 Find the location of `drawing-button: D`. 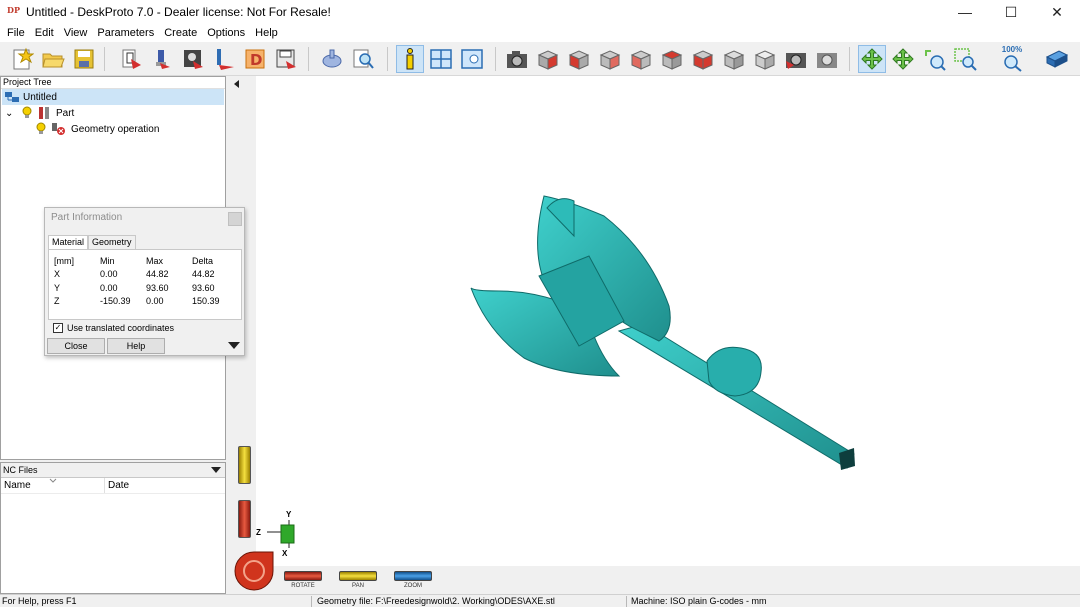

drawing-button: D is located at coordinates (255, 59).